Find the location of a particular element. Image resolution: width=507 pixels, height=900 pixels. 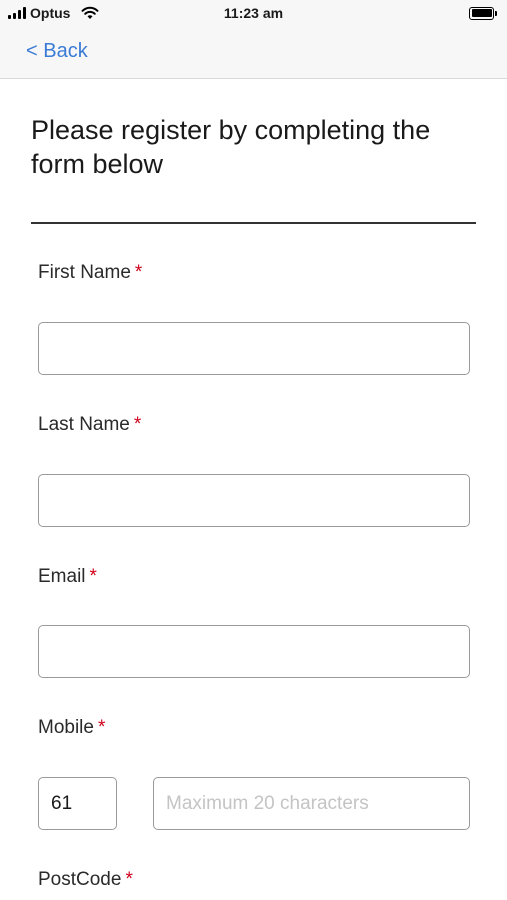

postcode-label-text: PostCode is located at coordinates (80, 879).